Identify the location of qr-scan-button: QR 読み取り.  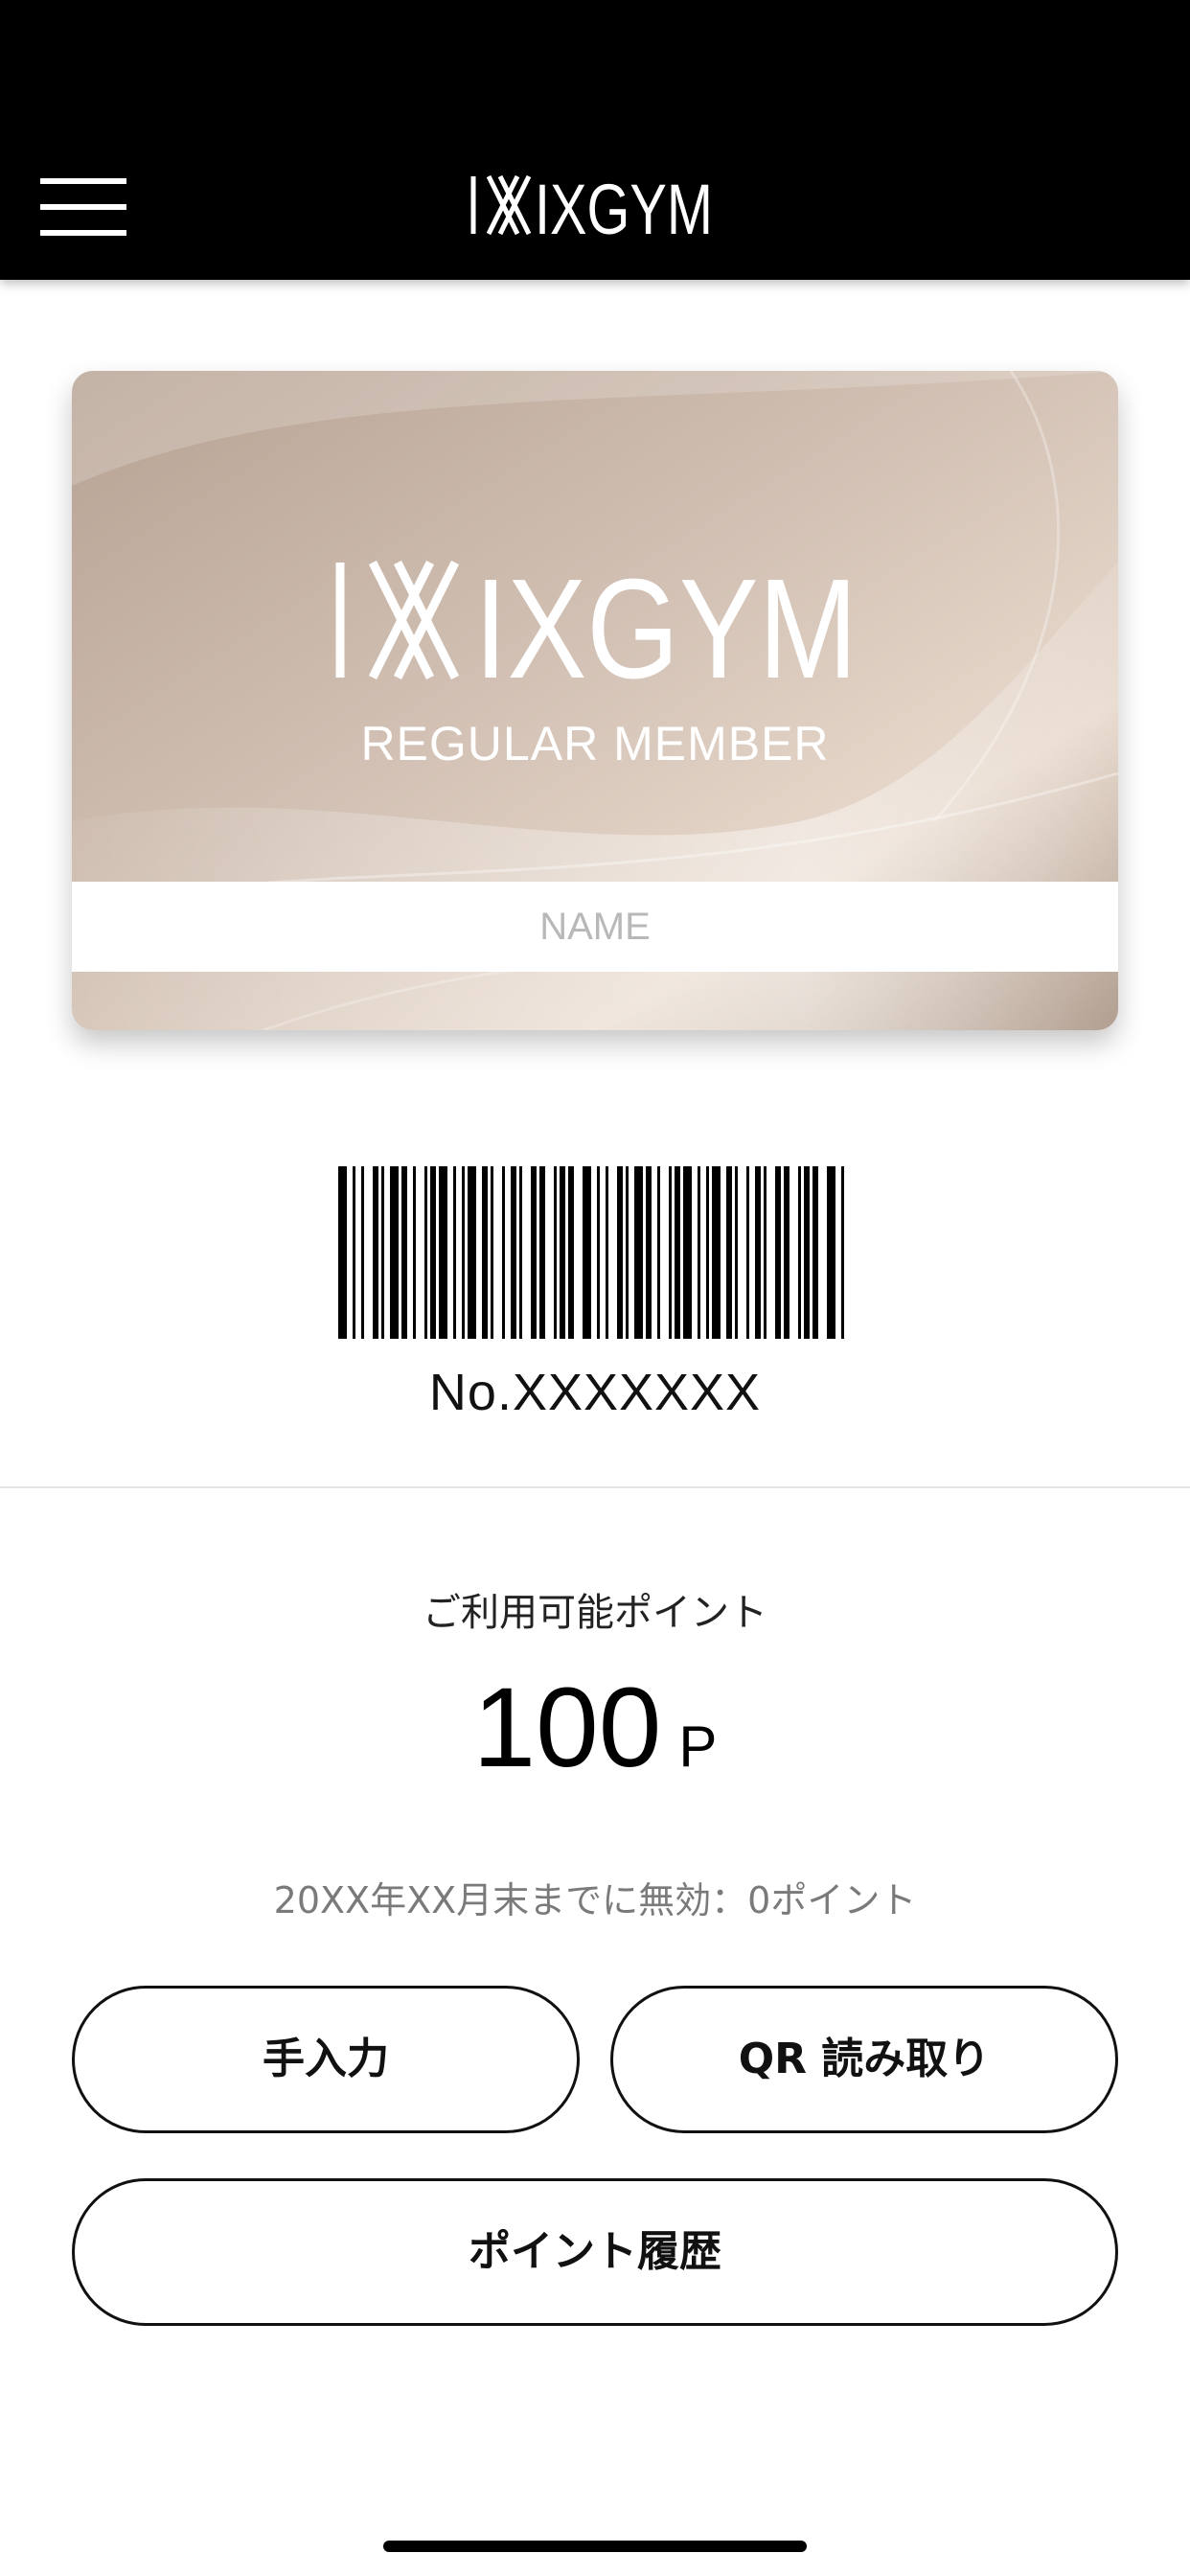
(864, 2059).